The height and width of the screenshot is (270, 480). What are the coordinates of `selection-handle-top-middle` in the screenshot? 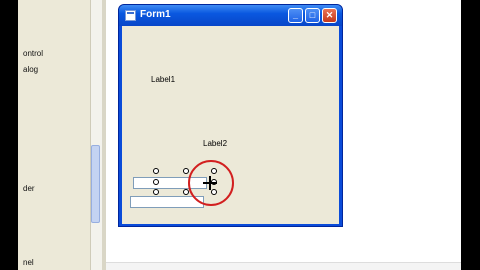 It's located at (186, 171).